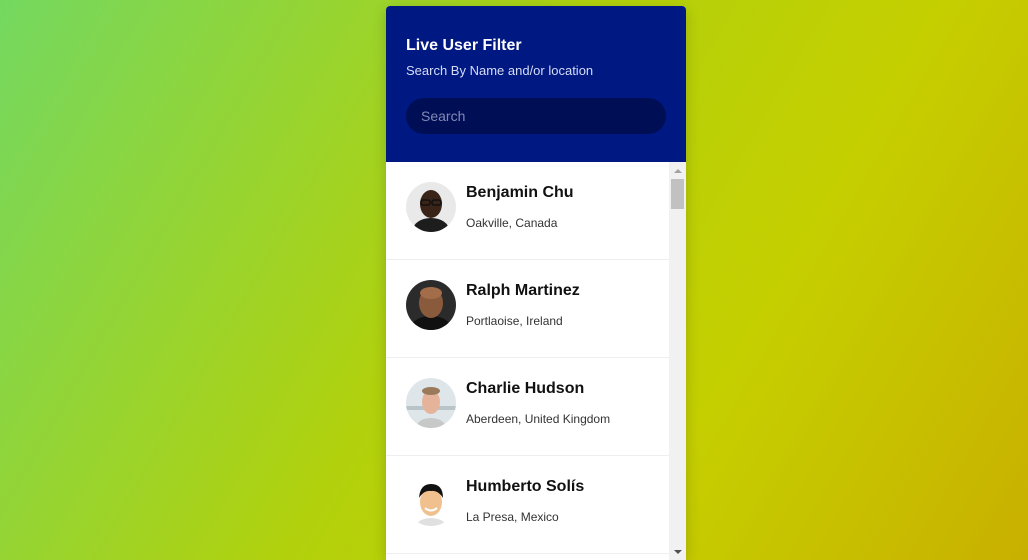 The width and height of the screenshot is (1028, 560). What do you see at coordinates (527, 309) in the screenshot?
I see `list-item: Ralph Martinez Portlaoise, Ireland` at bounding box center [527, 309].